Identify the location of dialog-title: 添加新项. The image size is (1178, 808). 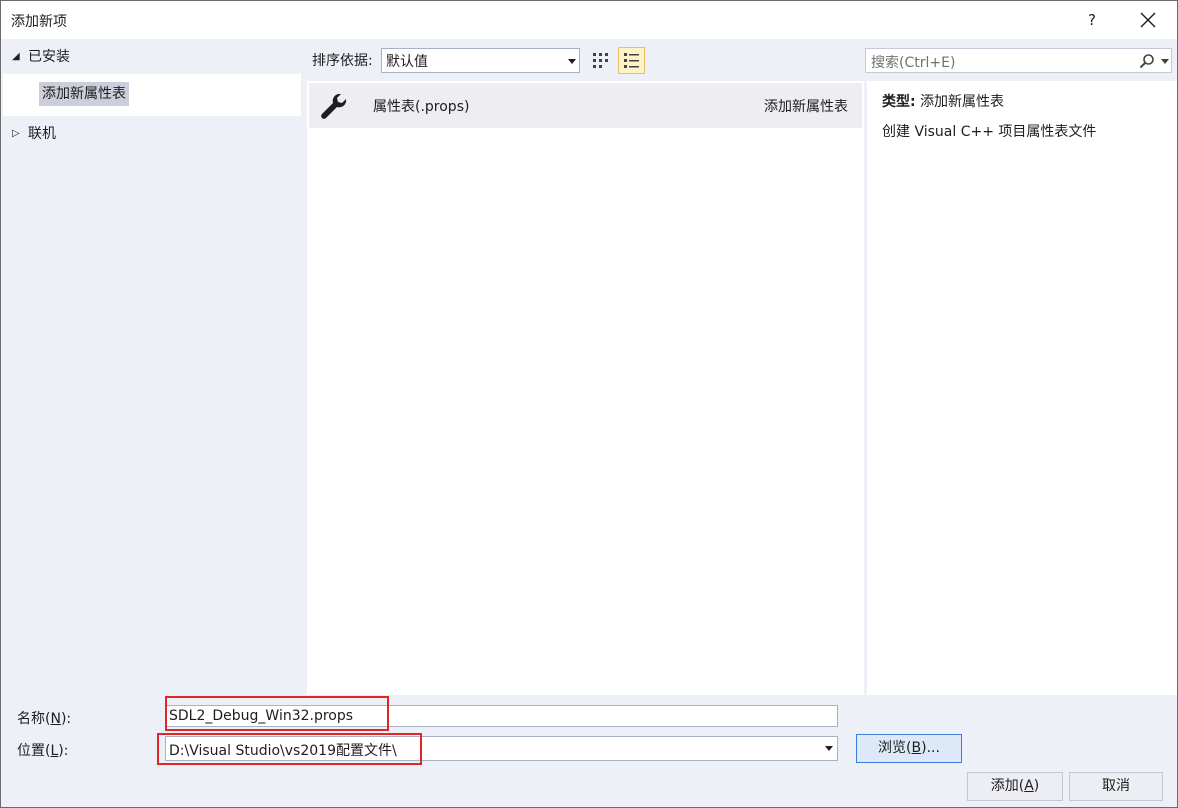
(39, 22).